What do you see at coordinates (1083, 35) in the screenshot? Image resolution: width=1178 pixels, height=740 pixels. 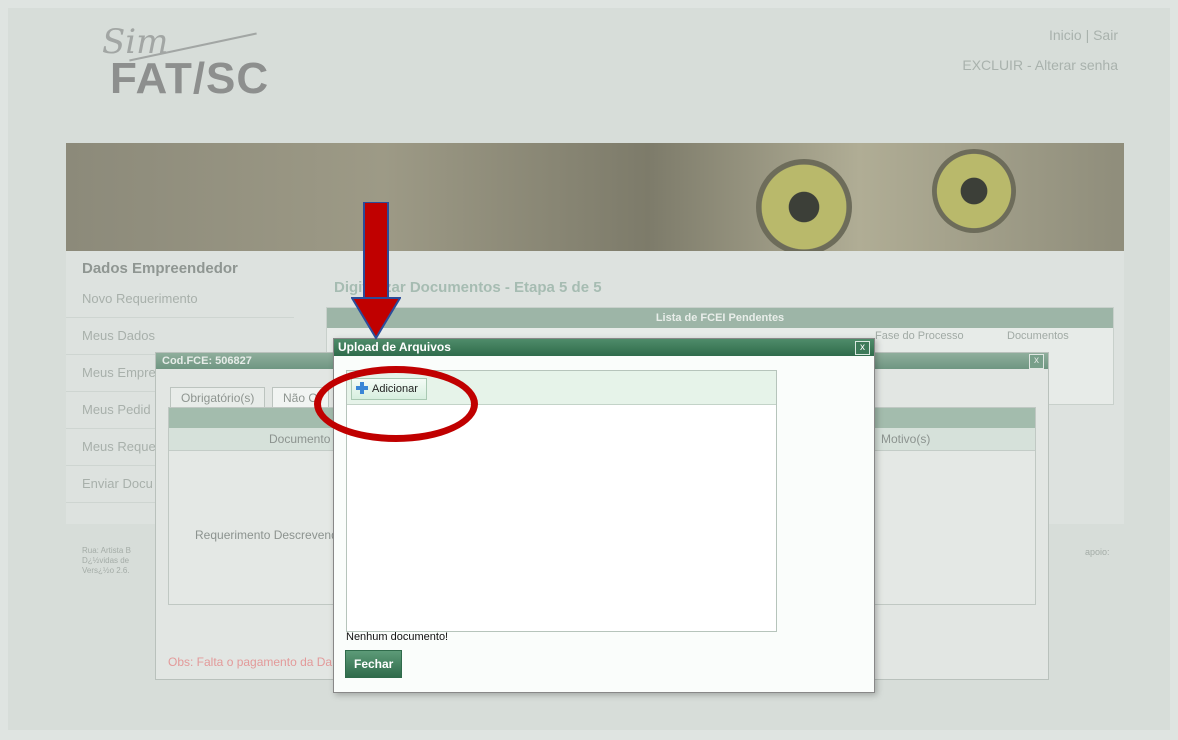 I see `home-logout-links: Inicio | Sair` at bounding box center [1083, 35].